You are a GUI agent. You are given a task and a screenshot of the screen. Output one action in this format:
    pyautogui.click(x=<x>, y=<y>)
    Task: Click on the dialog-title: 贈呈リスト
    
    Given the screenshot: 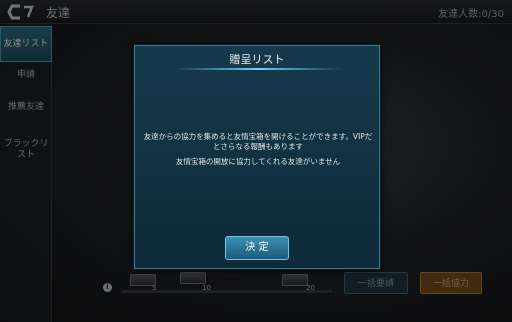 What is the action you would take?
    pyautogui.click(x=257, y=59)
    